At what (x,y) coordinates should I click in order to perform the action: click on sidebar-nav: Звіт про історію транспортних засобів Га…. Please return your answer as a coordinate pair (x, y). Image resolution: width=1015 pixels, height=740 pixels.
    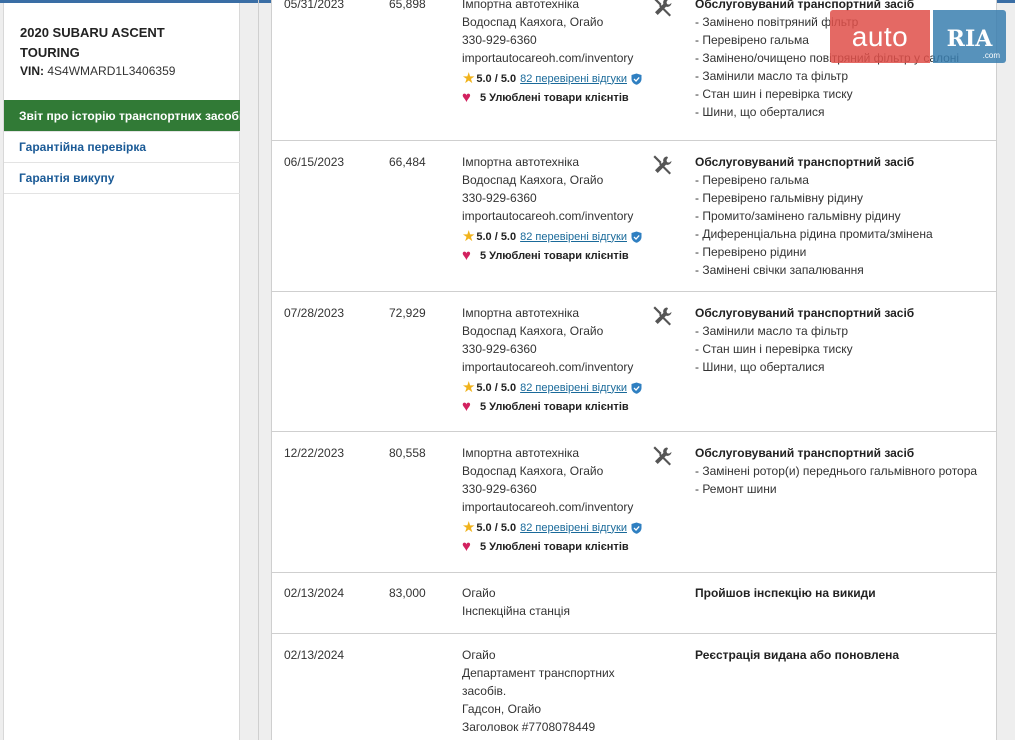
    Looking at the image, I should click on (122, 147).